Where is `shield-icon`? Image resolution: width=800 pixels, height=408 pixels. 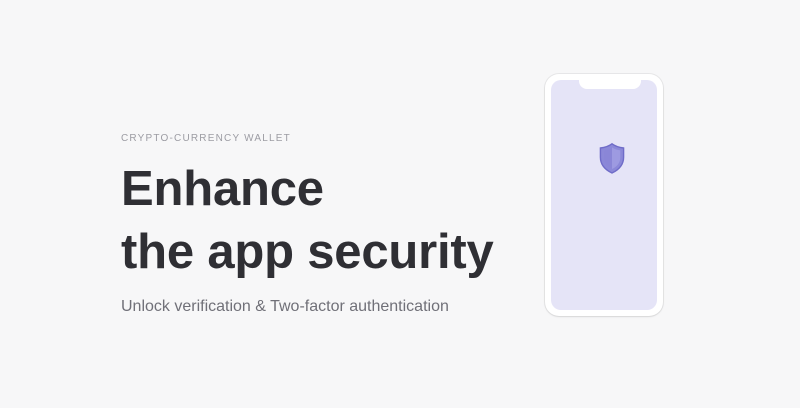 shield-icon is located at coordinates (612, 158).